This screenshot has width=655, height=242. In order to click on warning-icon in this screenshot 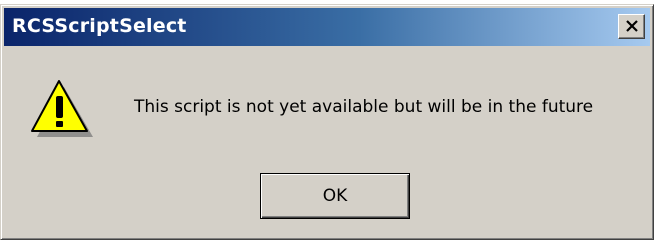, I will do `click(62, 108)`.